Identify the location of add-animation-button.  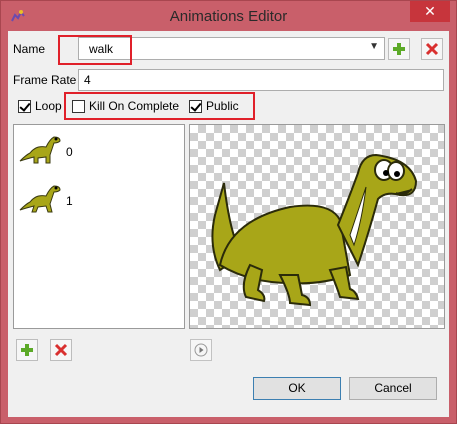
(399, 49).